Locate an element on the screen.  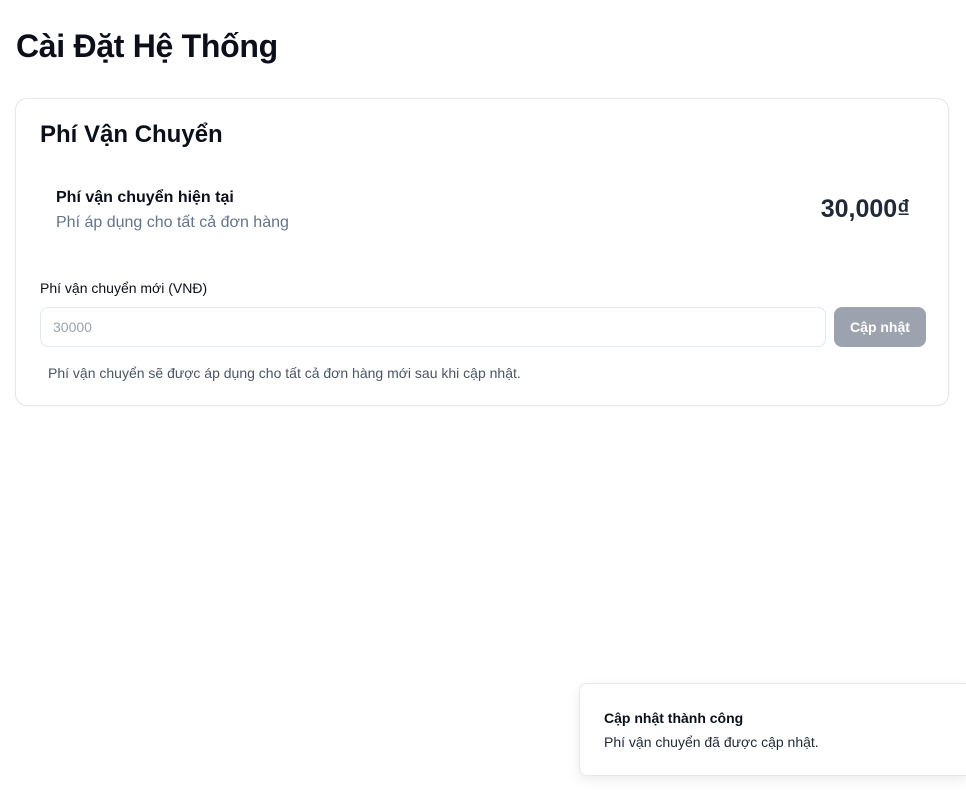
new-fee-input is located at coordinates (433, 327).